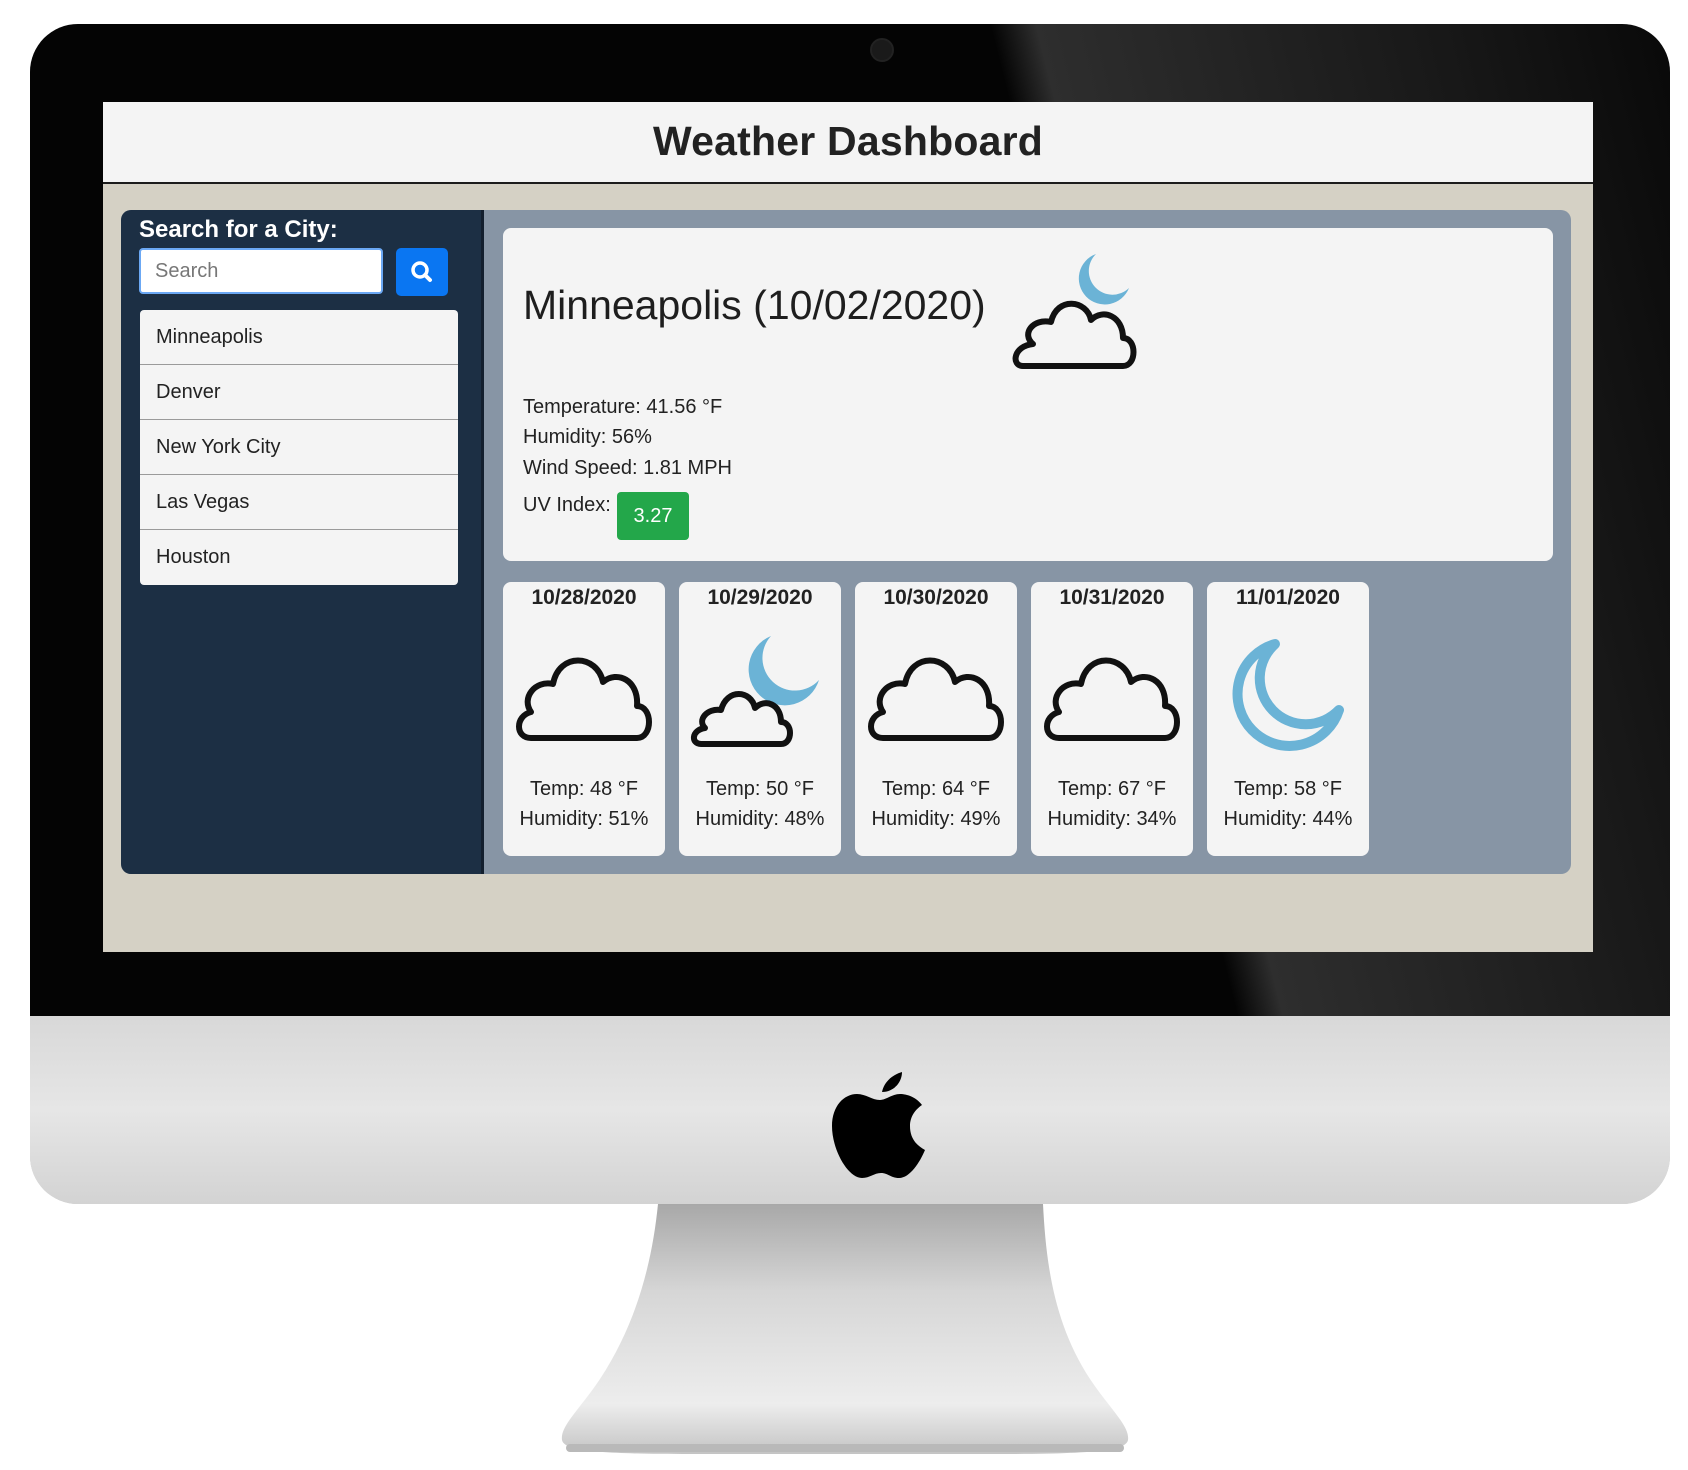  I want to click on current-city-title: Minneapolis (10/02/2020), so click(754, 305).